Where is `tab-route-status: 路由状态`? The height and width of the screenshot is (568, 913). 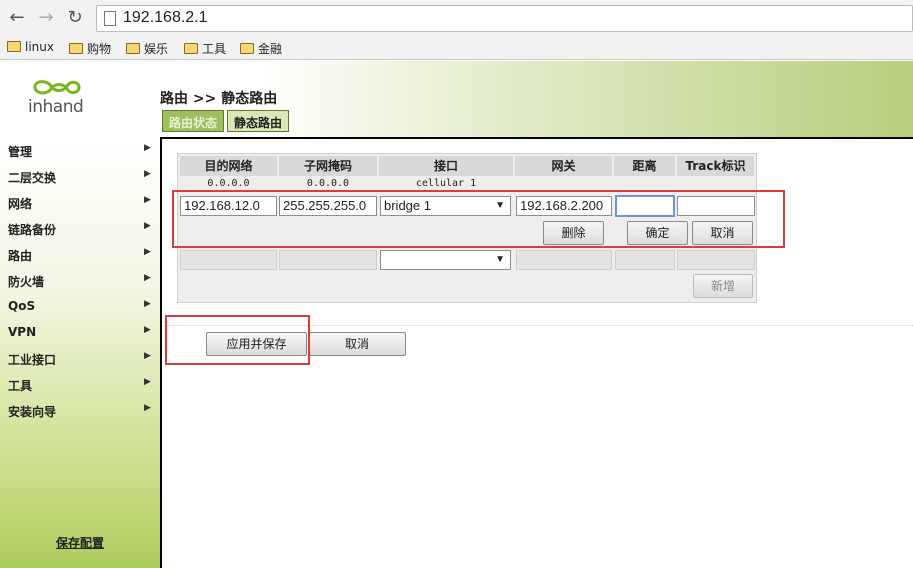
tab-route-status: 路由状态 is located at coordinates (193, 121).